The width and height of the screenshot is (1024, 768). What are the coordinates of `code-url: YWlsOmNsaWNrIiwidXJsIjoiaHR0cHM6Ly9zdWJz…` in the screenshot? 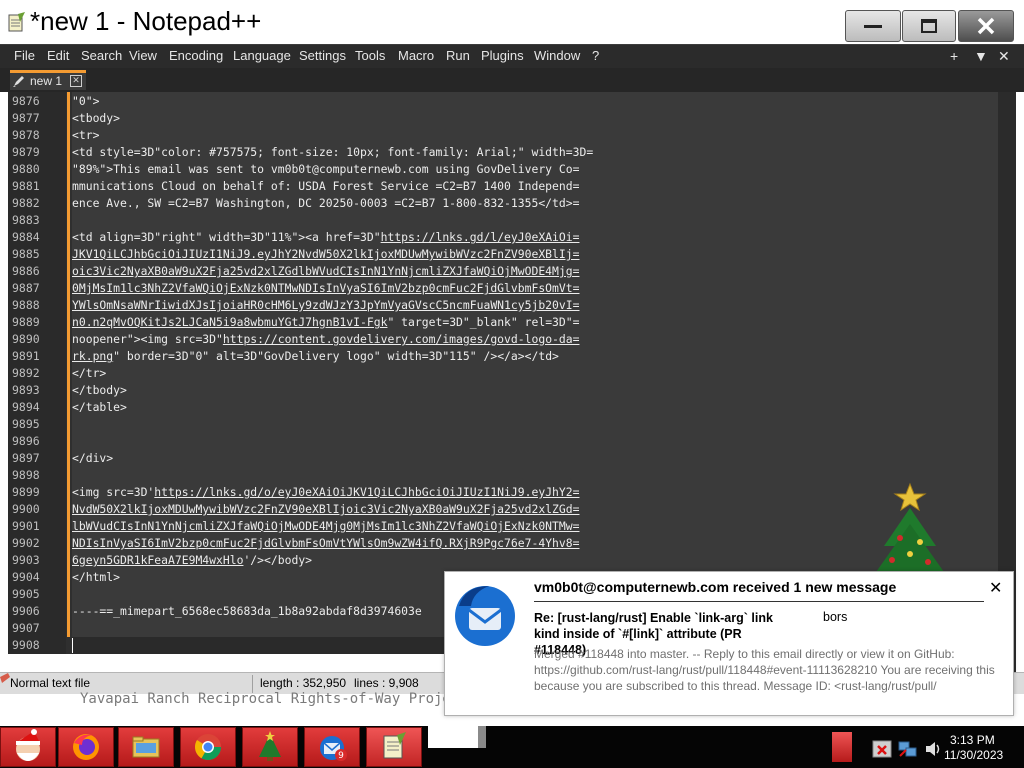 It's located at (325, 305).